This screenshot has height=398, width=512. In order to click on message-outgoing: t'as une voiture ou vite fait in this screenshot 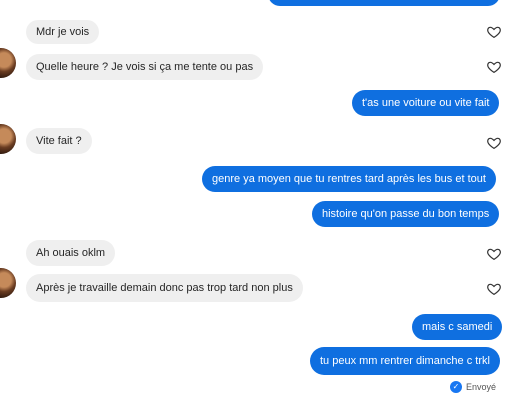, I will do `click(426, 103)`.